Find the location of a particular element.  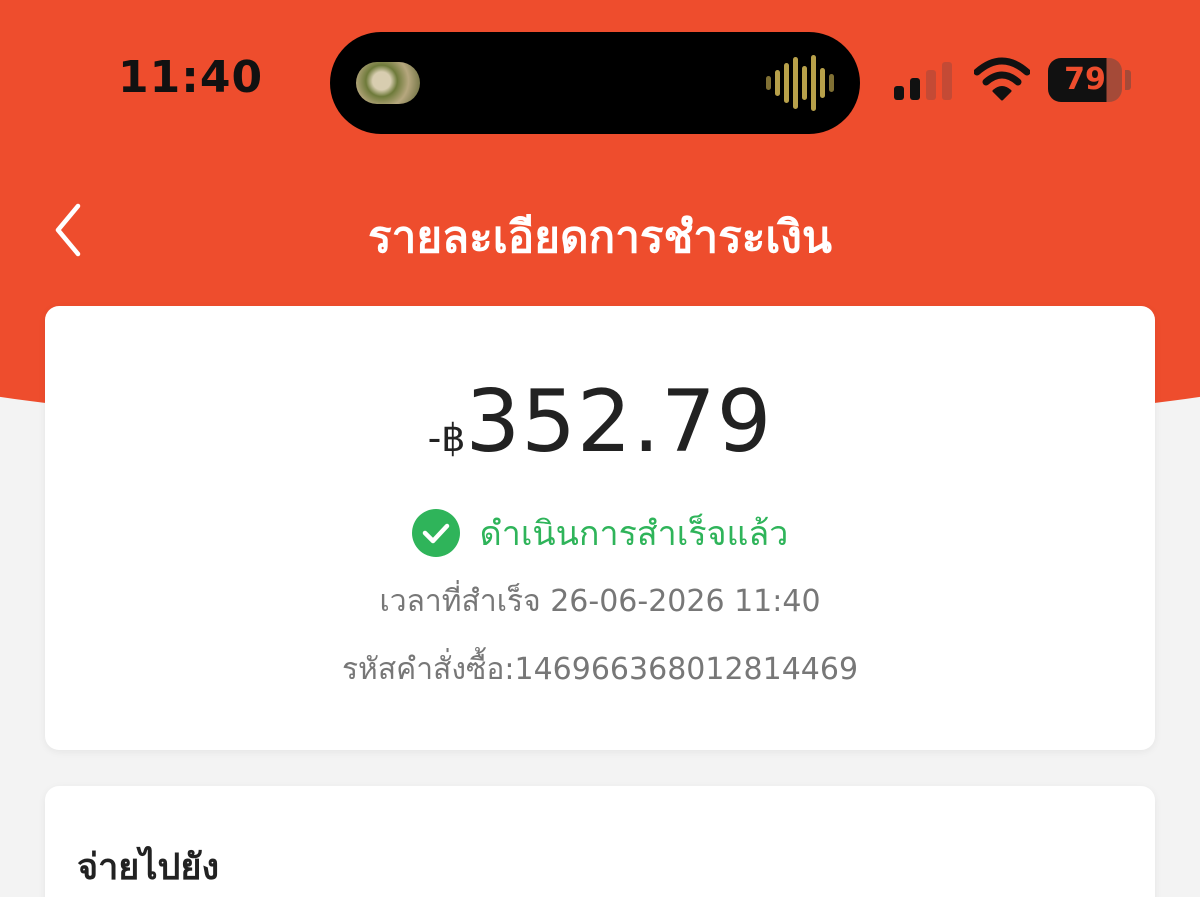

payment-amount: -฿352.79 is located at coordinates (600, 422).